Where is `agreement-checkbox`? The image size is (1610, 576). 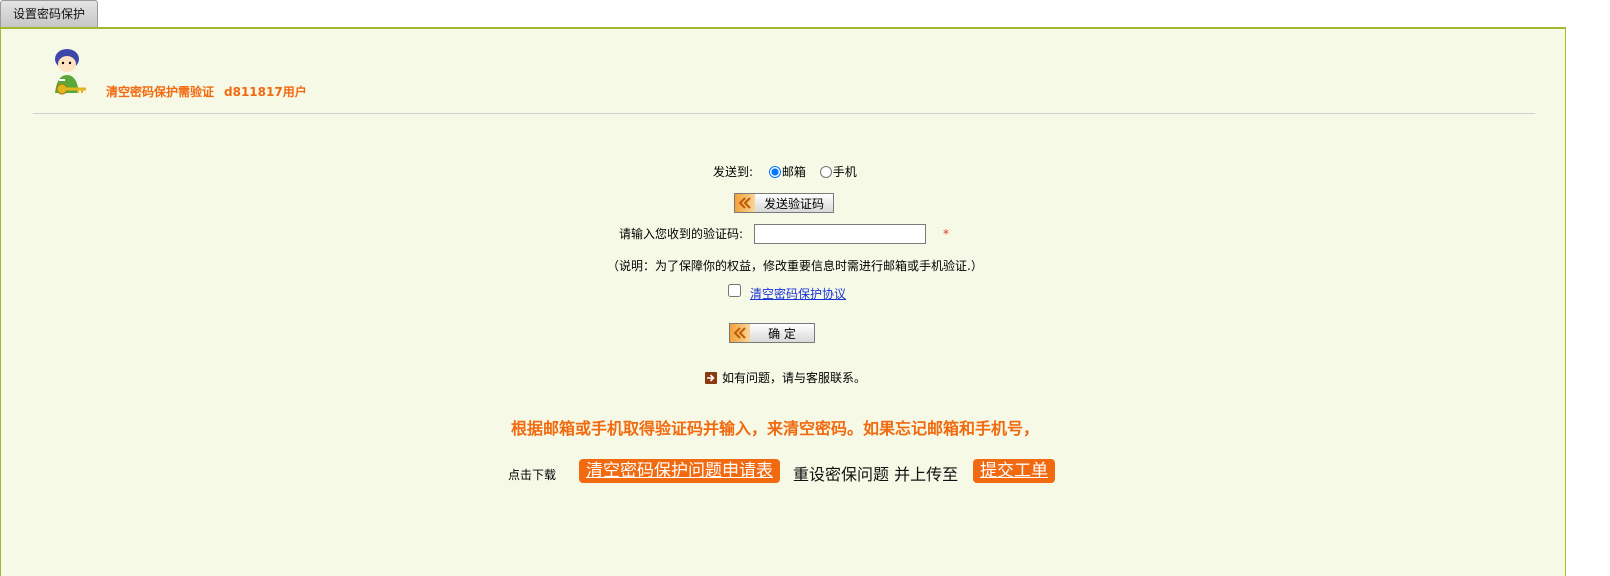 agreement-checkbox is located at coordinates (734, 290).